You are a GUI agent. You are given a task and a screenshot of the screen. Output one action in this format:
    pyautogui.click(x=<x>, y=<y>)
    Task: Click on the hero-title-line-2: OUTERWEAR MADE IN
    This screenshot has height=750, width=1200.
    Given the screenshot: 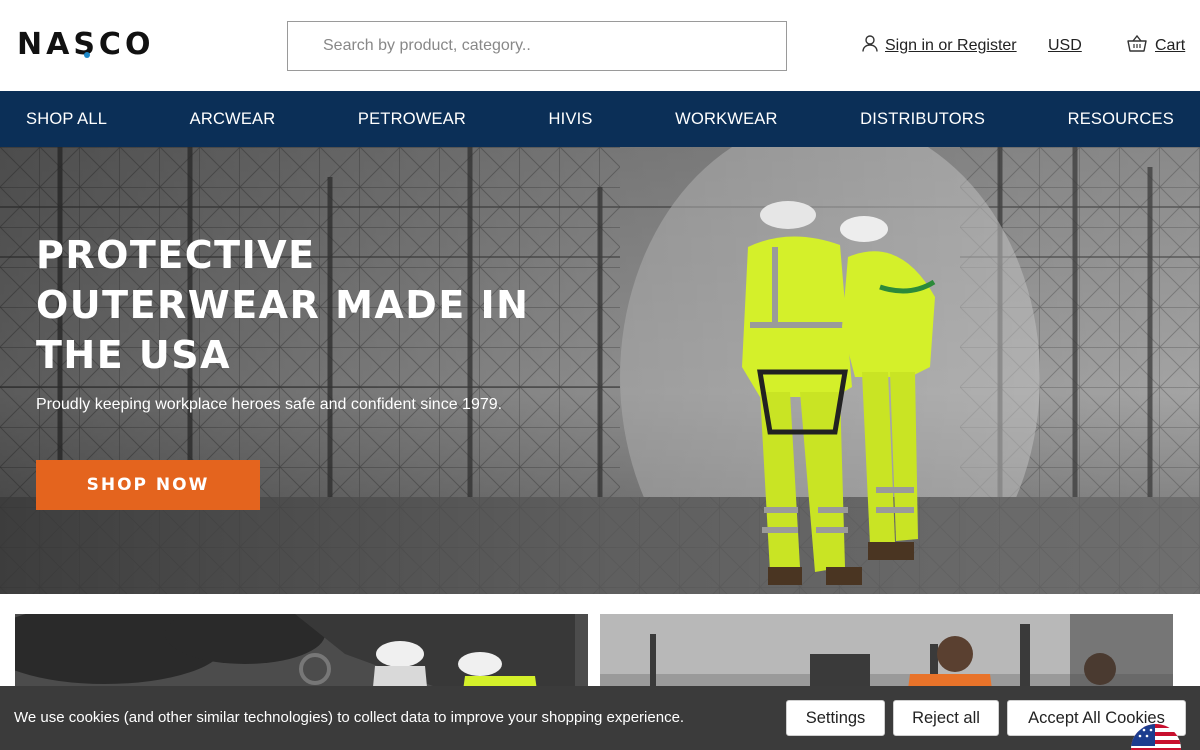 What is the action you would take?
    pyautogui.click(x=283, y=305)
    